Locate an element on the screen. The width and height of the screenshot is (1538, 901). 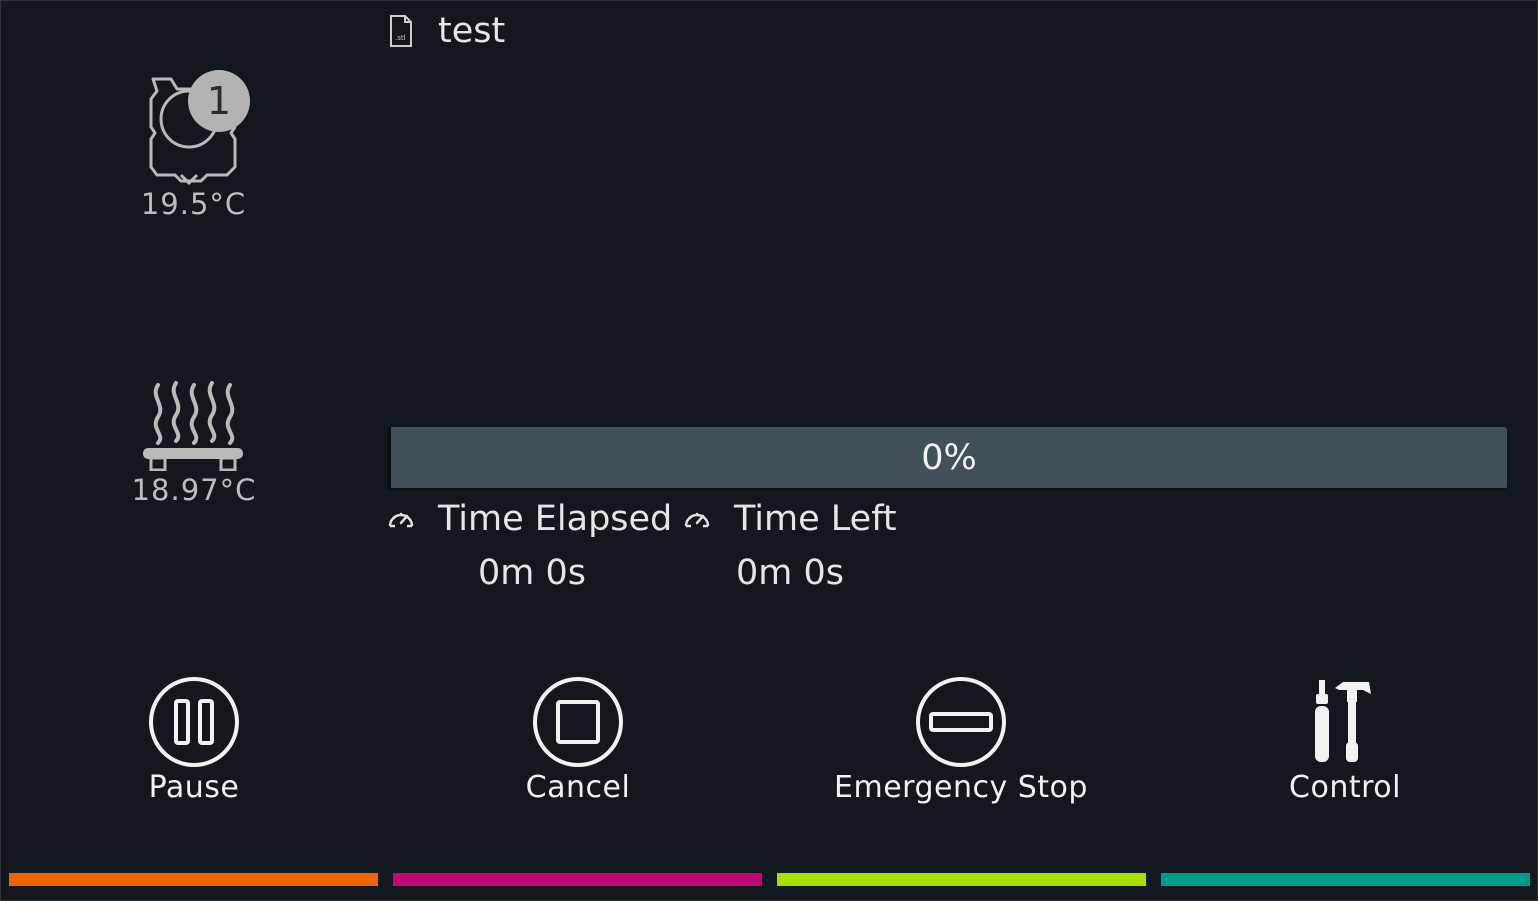
emergency-stop-label: Emergency Stop is located at coordinates (961, 787).